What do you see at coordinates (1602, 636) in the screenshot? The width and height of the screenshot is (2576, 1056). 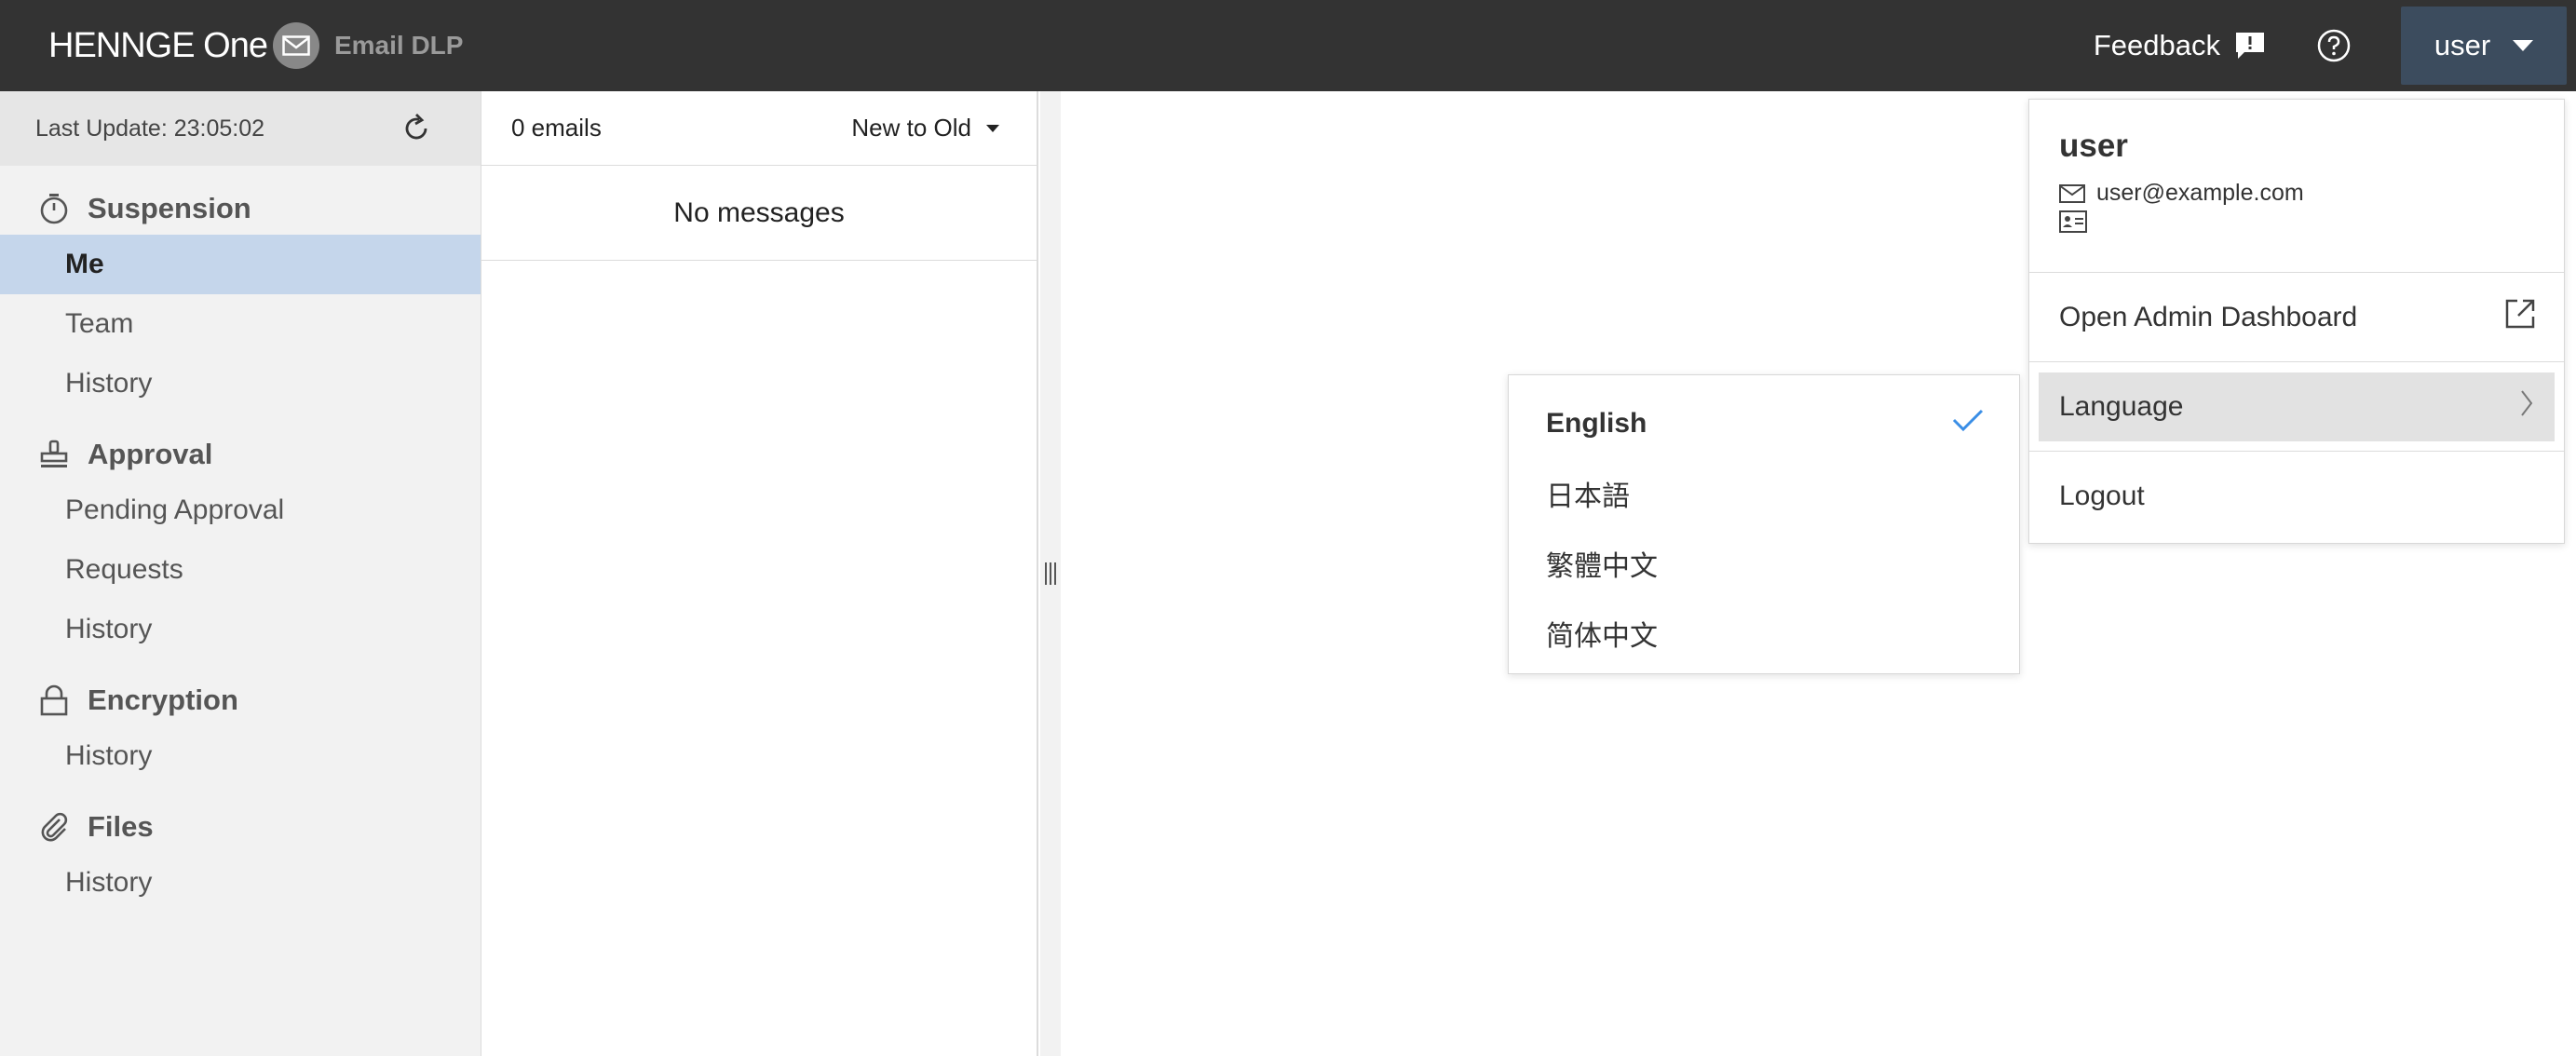 I see `language-label: 简体中文` at bounding box center [1602, 636].